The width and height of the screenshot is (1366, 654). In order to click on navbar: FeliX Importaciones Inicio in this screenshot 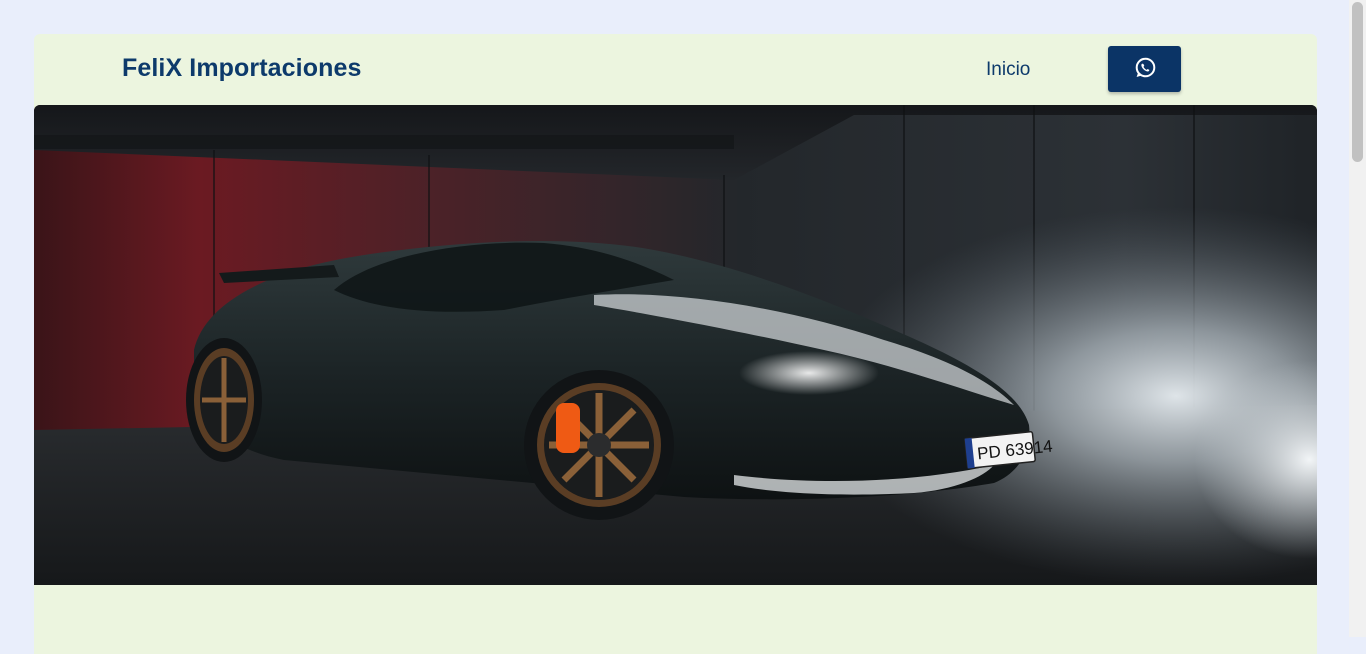, I will do `click(675, 69)`.